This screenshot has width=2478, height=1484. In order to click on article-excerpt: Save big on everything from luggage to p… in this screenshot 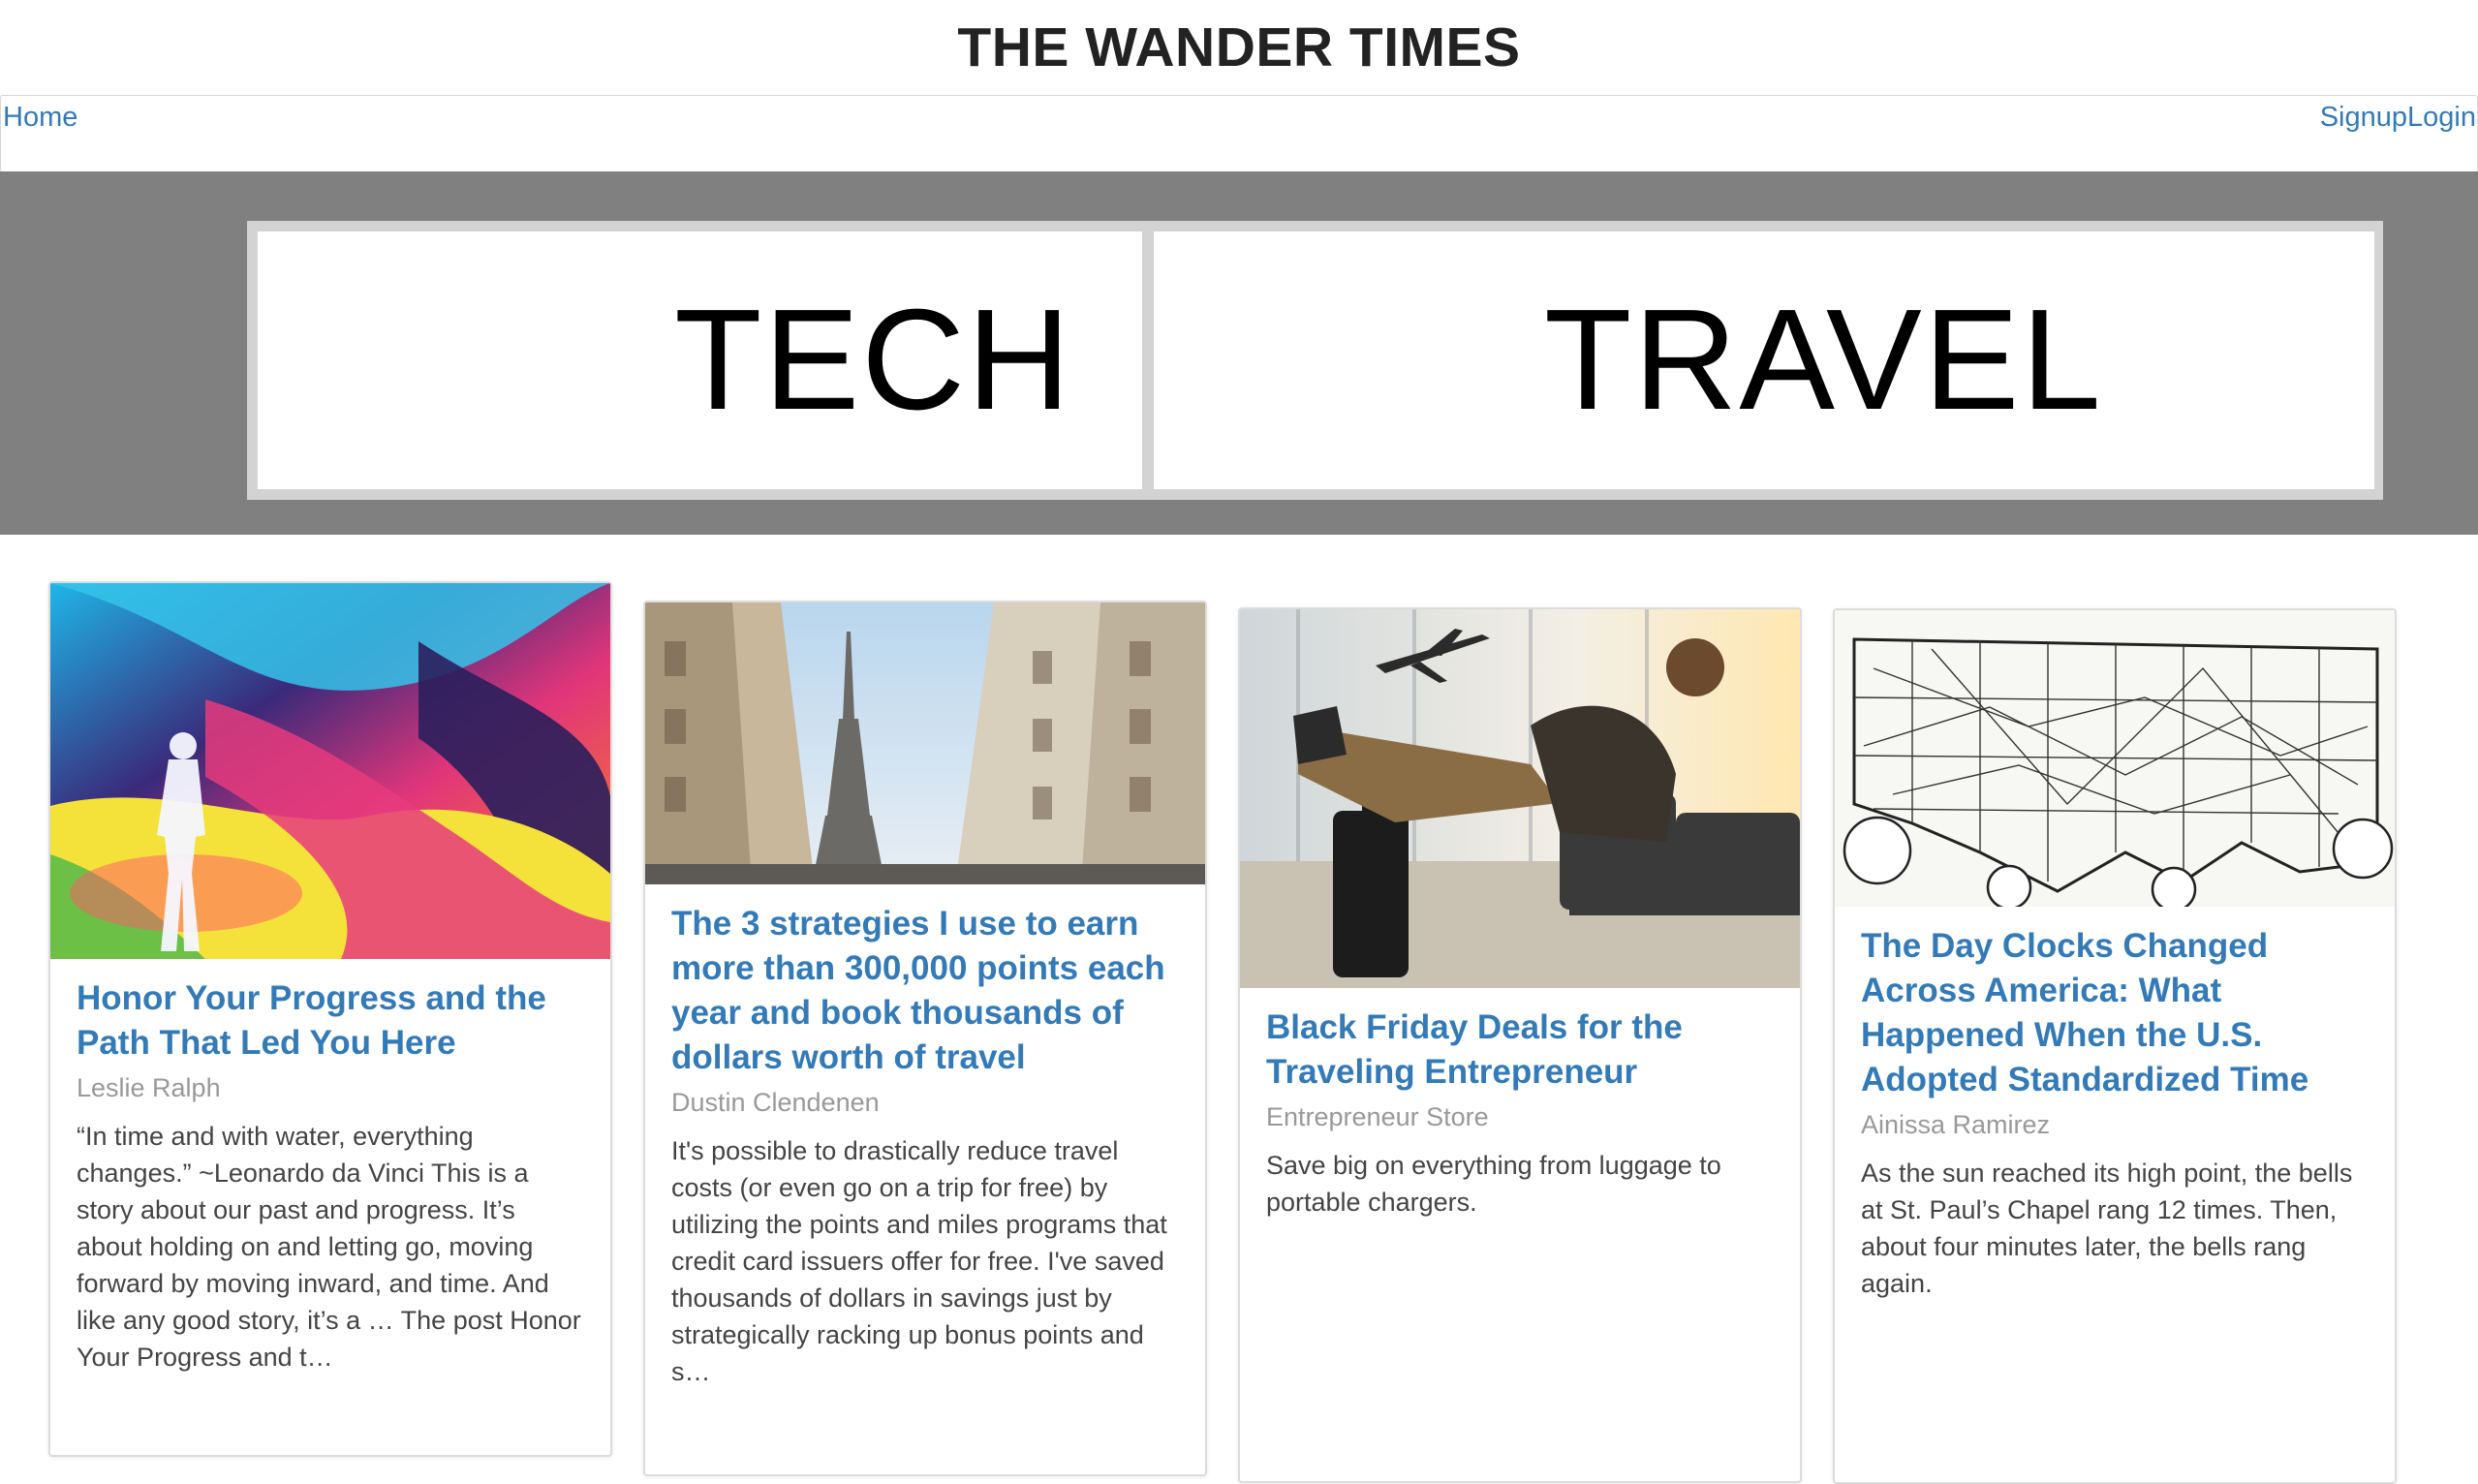, I will do `click(1493, 1184)`.